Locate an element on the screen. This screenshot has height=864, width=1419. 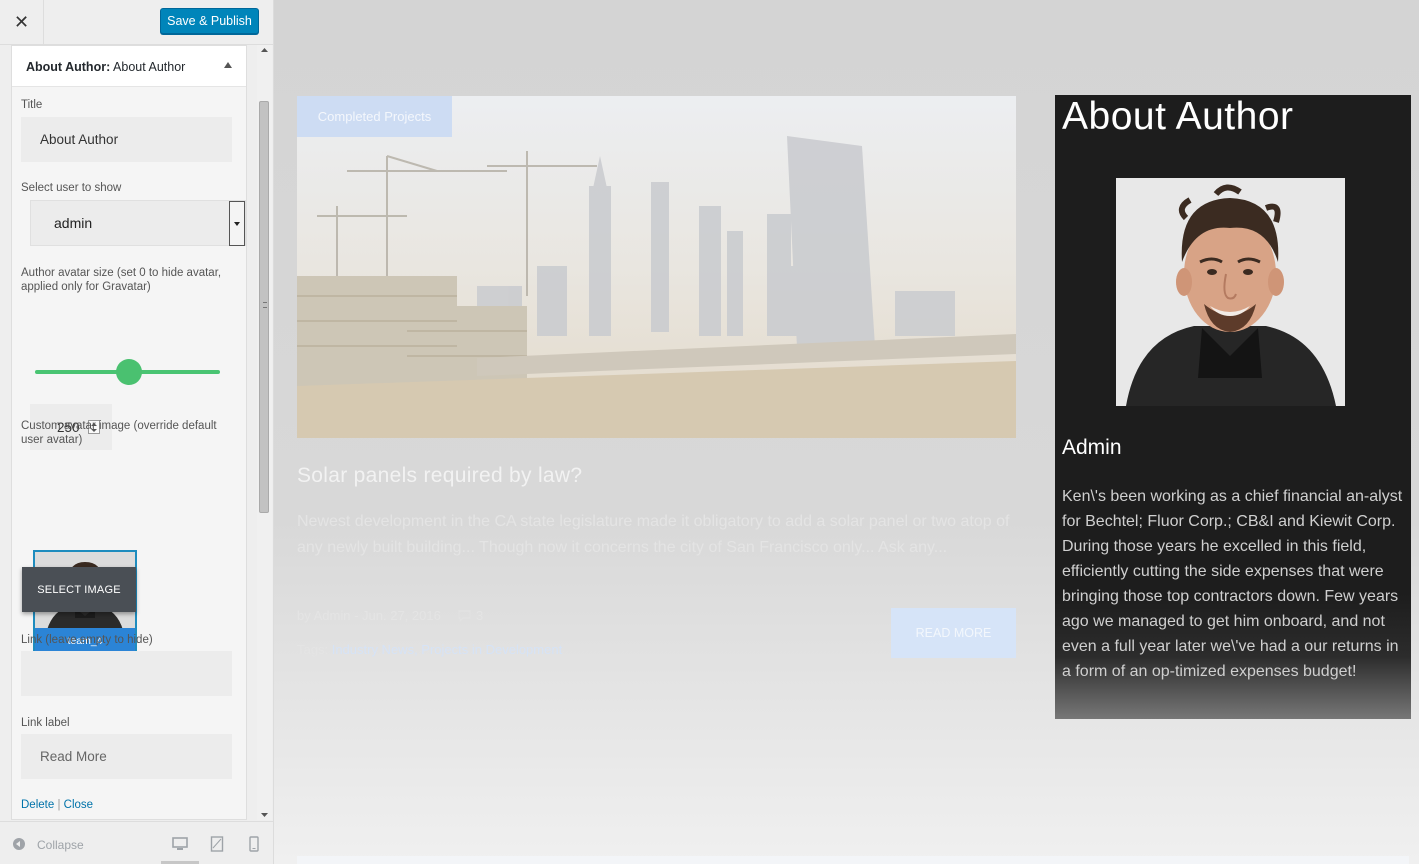
close-widget-link: Close is located at coordinates (78, 805).